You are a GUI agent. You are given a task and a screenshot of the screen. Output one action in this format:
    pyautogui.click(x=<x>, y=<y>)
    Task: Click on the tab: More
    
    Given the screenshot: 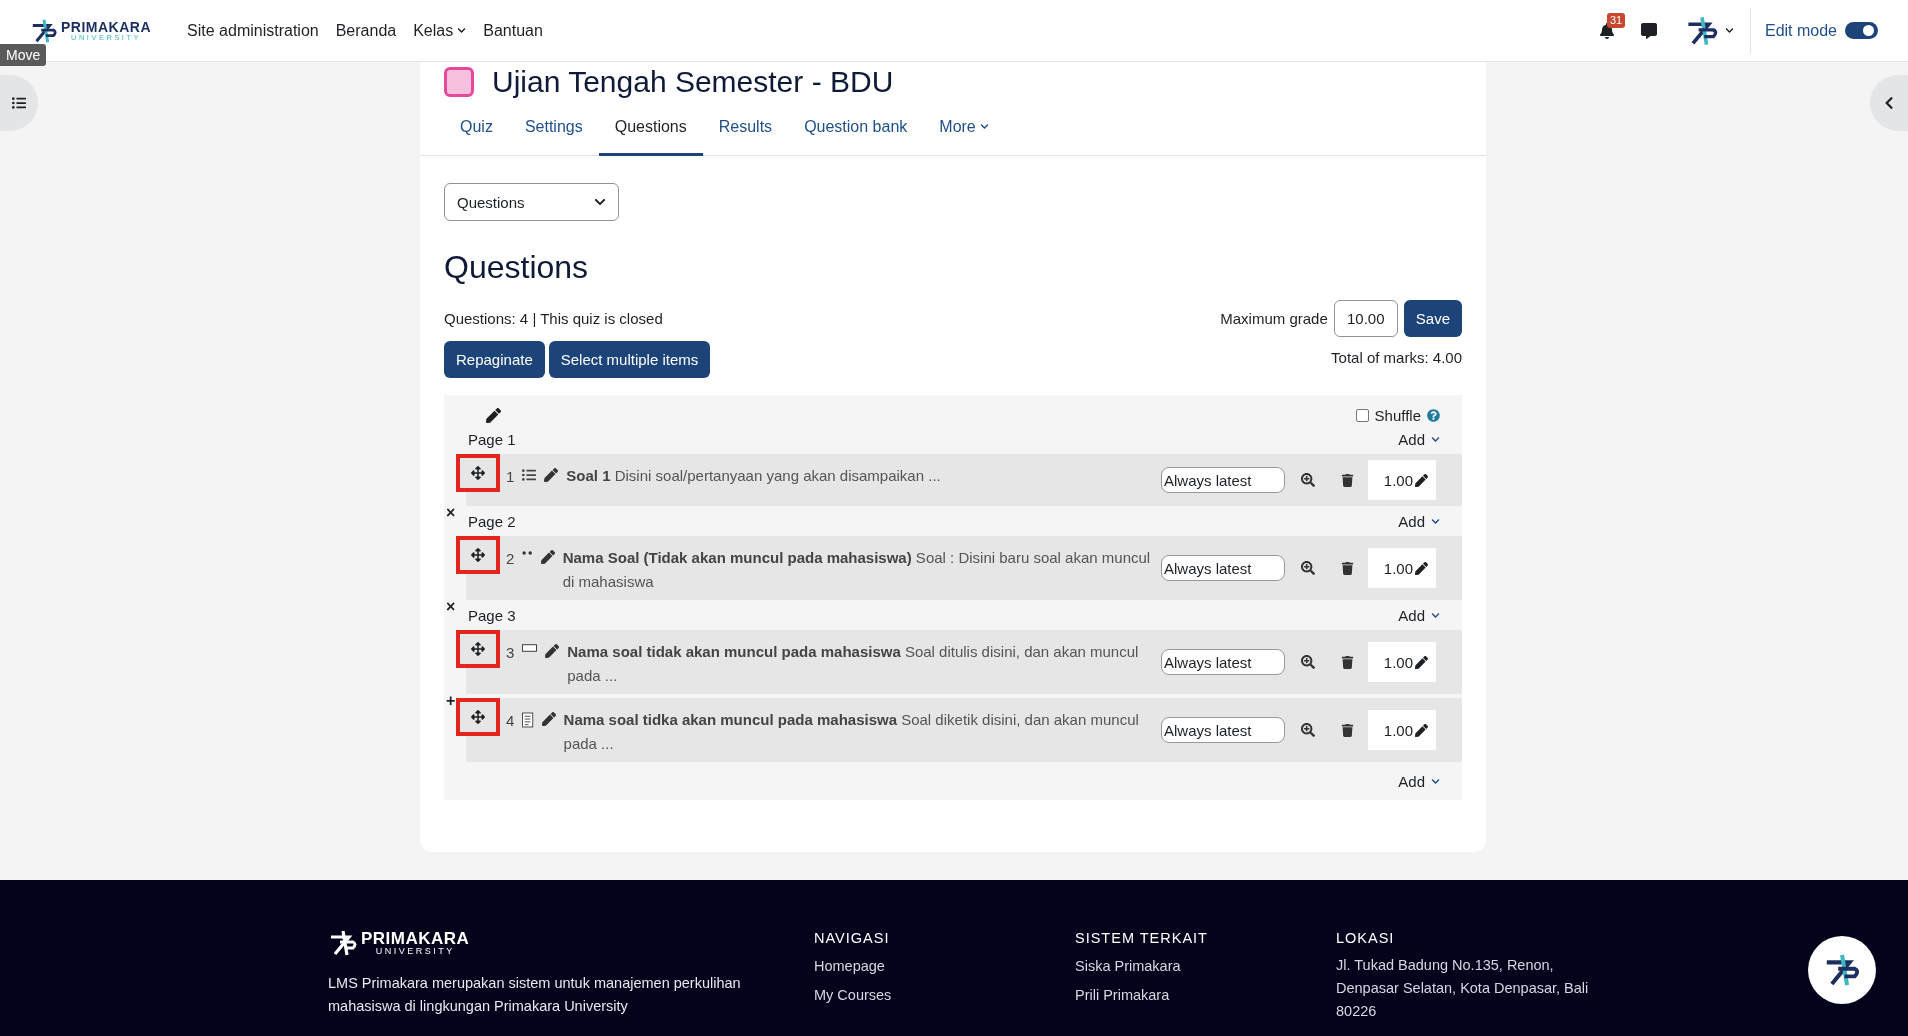 What is the action you would take?
    pyautogui.click(x=964, y=128)
    